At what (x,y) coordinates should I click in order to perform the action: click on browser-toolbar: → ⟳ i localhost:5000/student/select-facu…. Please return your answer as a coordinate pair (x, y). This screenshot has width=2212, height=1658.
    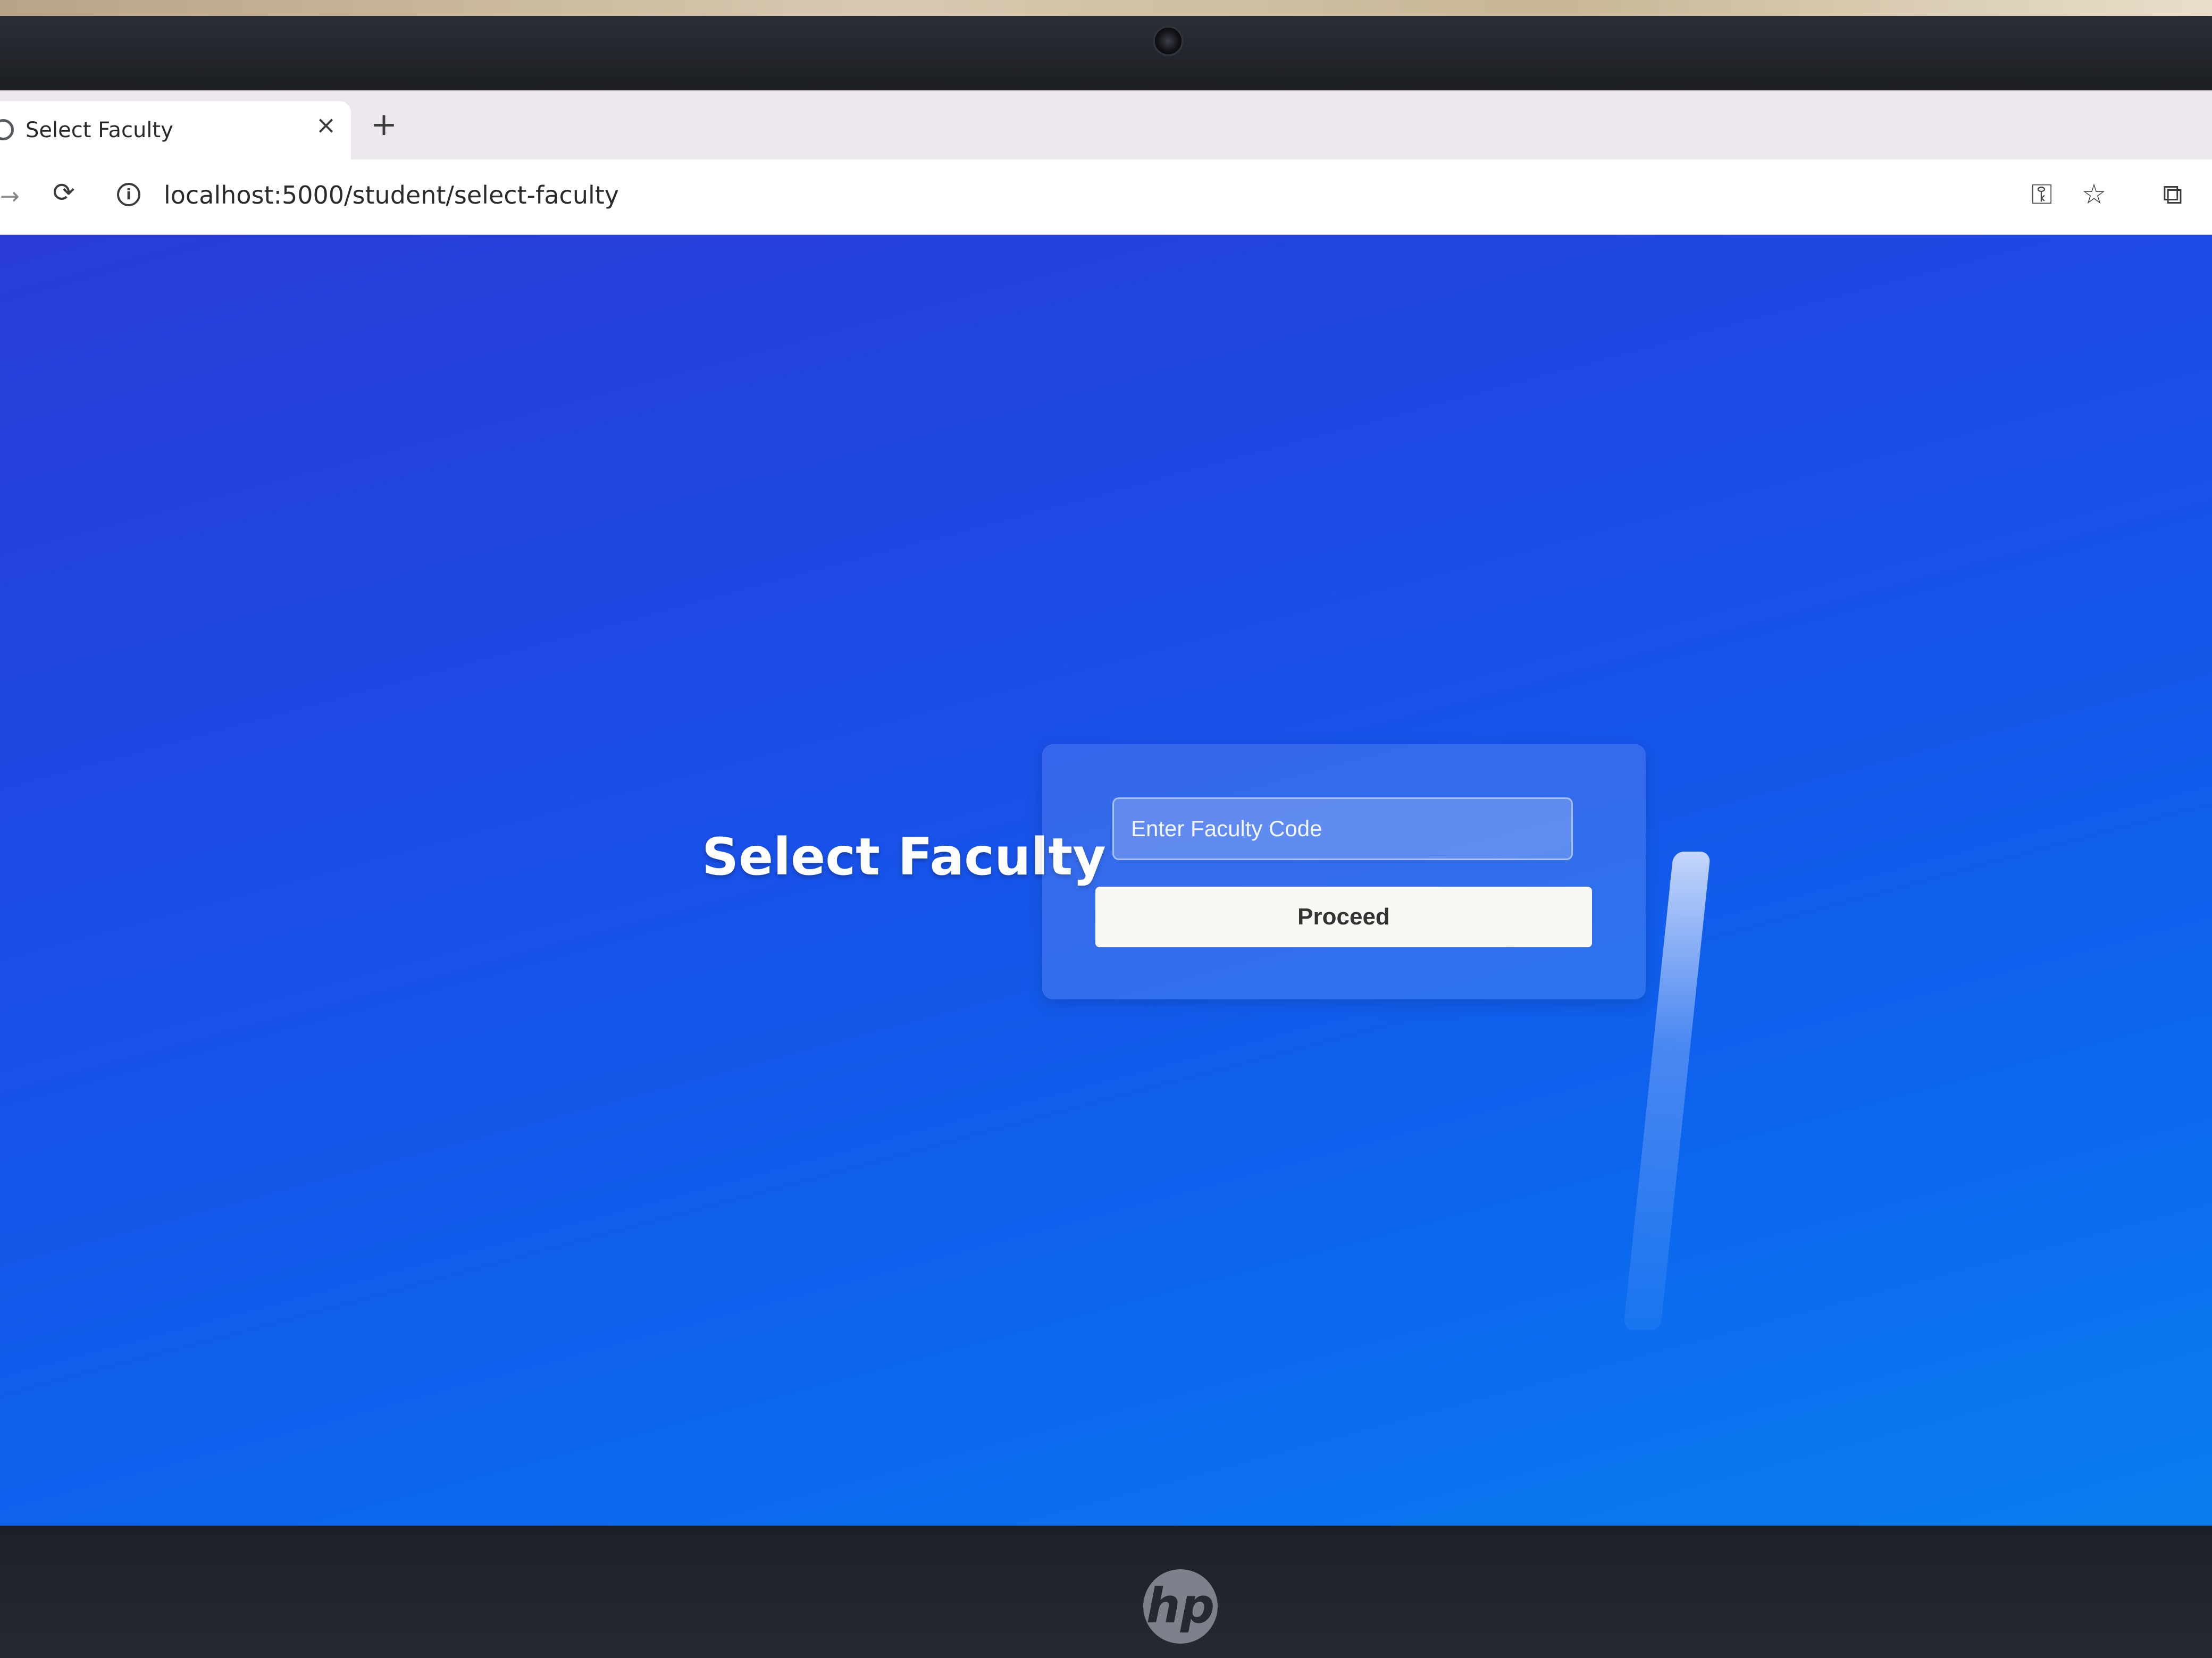
    Looking at the image, I should click on (1106, 197).